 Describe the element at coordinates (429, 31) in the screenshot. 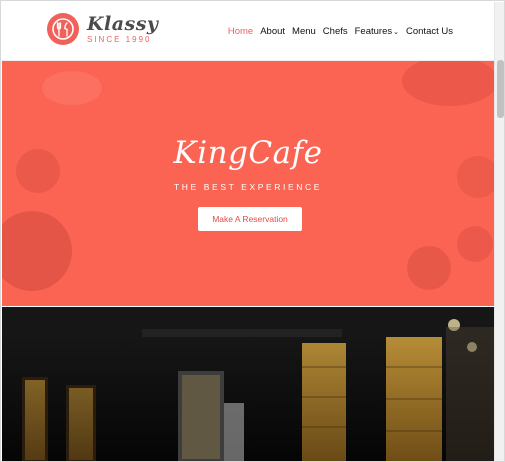

I see `nav-item-contact: Contact Us` at that location.